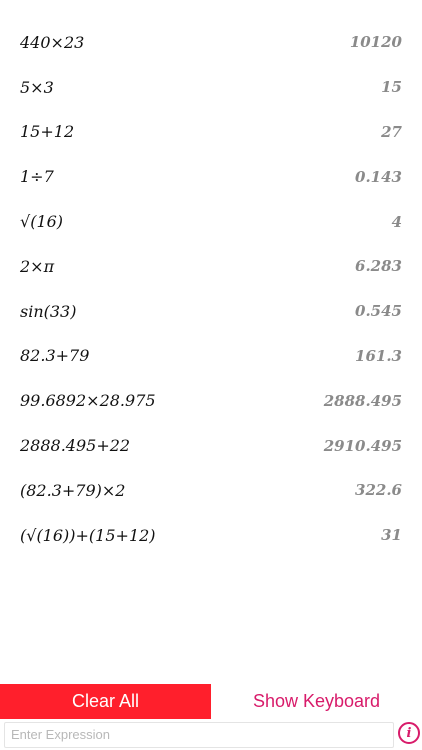 The width and height of the screenshot is (422, 750). What do you see at coordinates (42, 222) in the screenshot?
I see `history-expression: √(16)` at bounding box center [42, 222].